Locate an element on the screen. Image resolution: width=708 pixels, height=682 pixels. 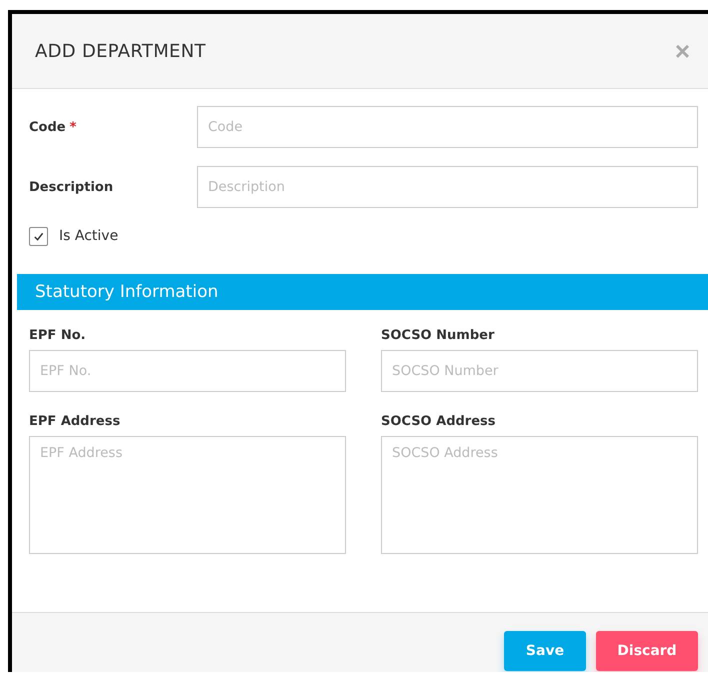
input-field: Code is located at coordinates (447, 127).